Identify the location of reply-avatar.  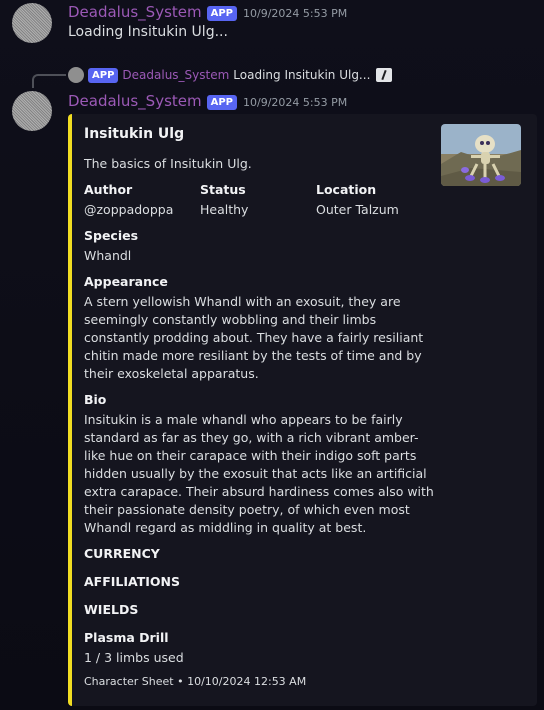
(76, 75).